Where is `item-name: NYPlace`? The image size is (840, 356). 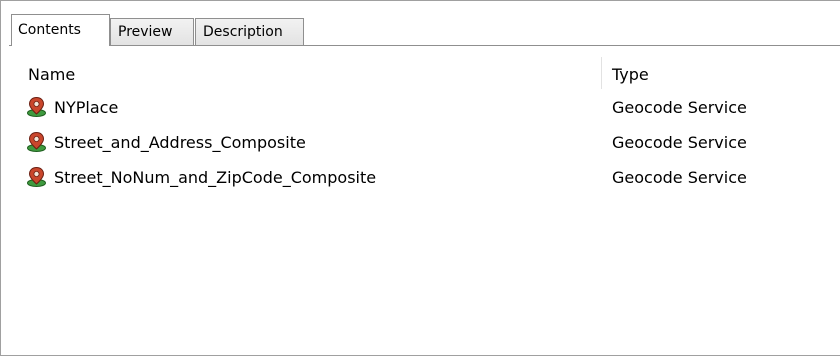
item-name: NYPlace is located at coordinates (86, 107).